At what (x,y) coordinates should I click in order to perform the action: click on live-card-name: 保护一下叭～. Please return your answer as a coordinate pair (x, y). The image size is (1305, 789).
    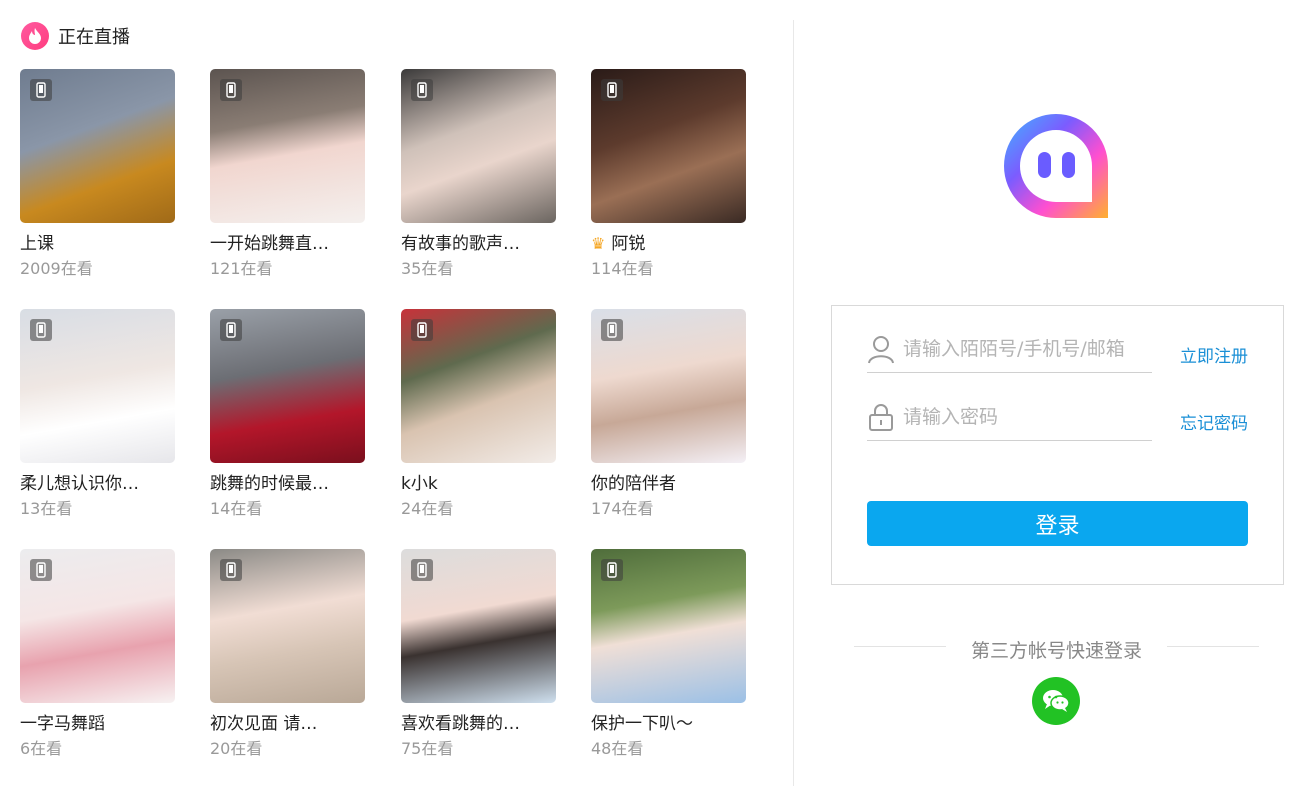
    Looking at the image, I should click on (642, 724).